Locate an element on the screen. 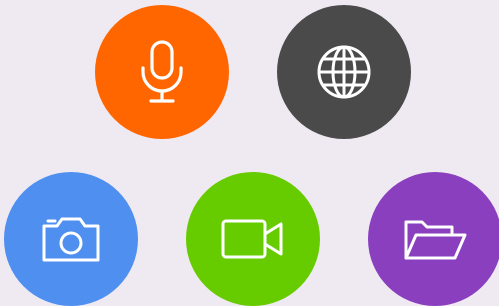  folder-button is located at coordinates (433, 239).